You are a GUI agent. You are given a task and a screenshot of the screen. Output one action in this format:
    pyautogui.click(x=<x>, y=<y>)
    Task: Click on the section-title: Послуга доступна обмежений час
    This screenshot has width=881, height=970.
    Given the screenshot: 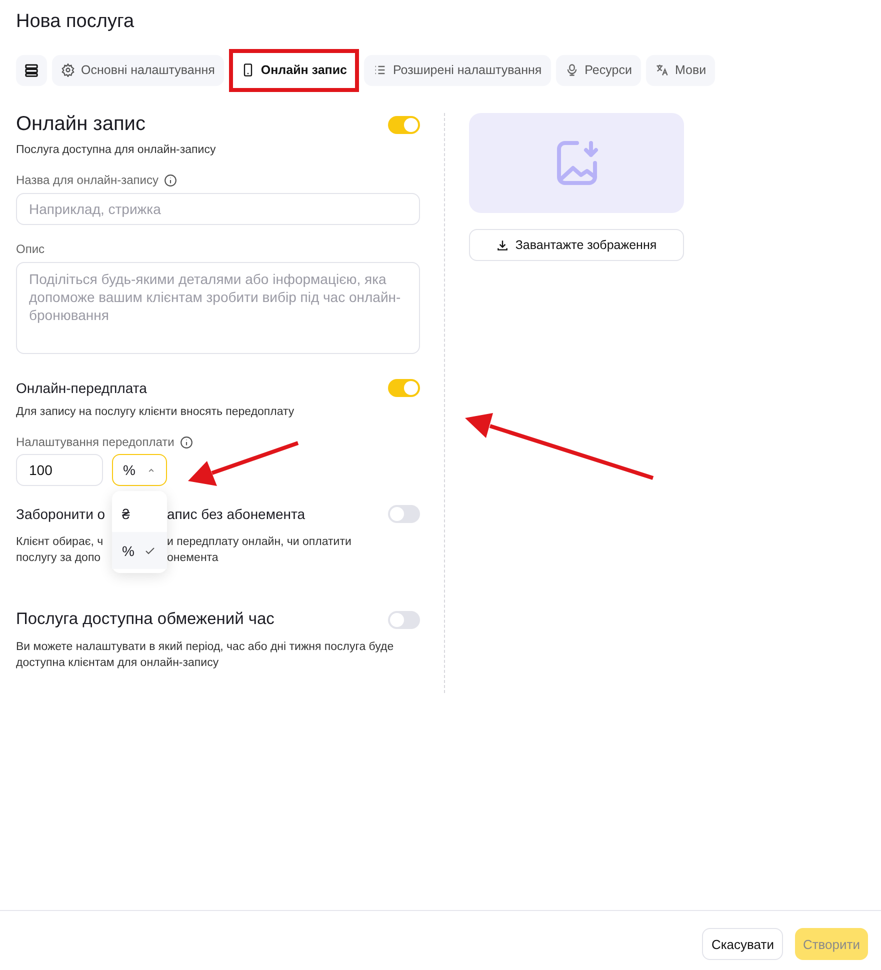 What is the action you would take?
    pyautogui.click(x=145, y=619)
    